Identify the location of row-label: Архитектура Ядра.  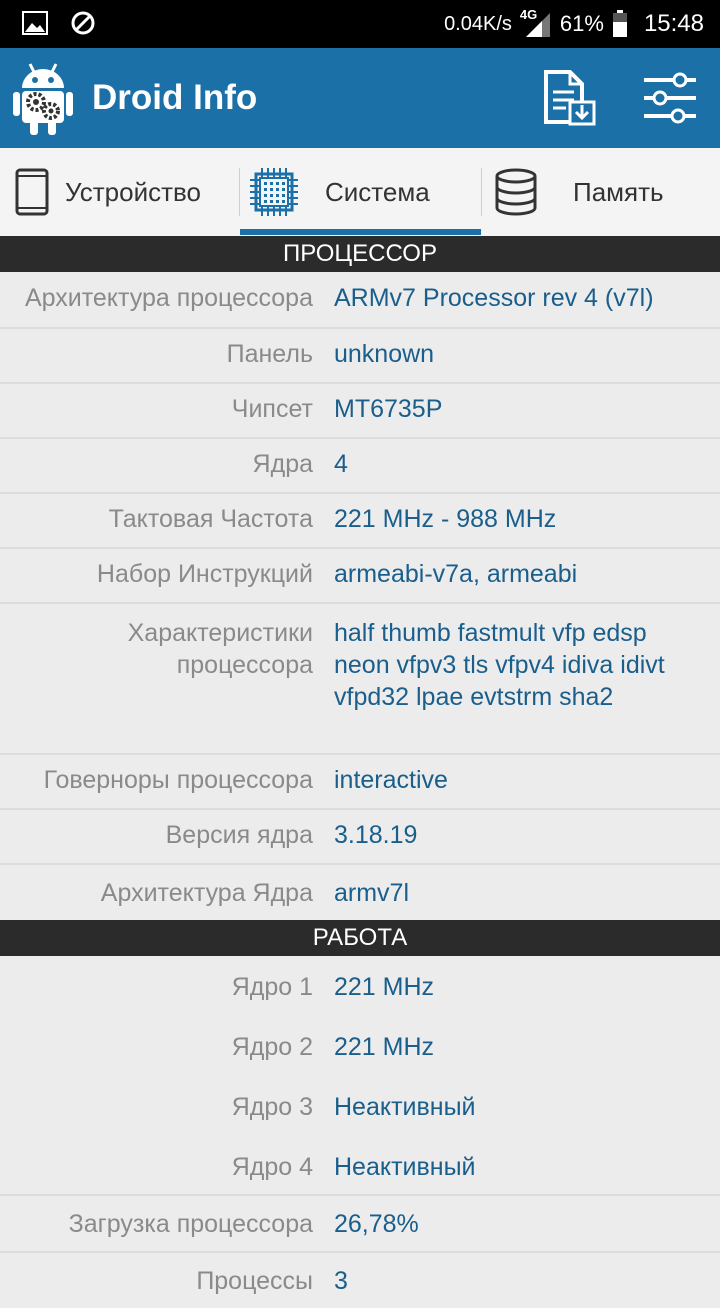
(206, 893).